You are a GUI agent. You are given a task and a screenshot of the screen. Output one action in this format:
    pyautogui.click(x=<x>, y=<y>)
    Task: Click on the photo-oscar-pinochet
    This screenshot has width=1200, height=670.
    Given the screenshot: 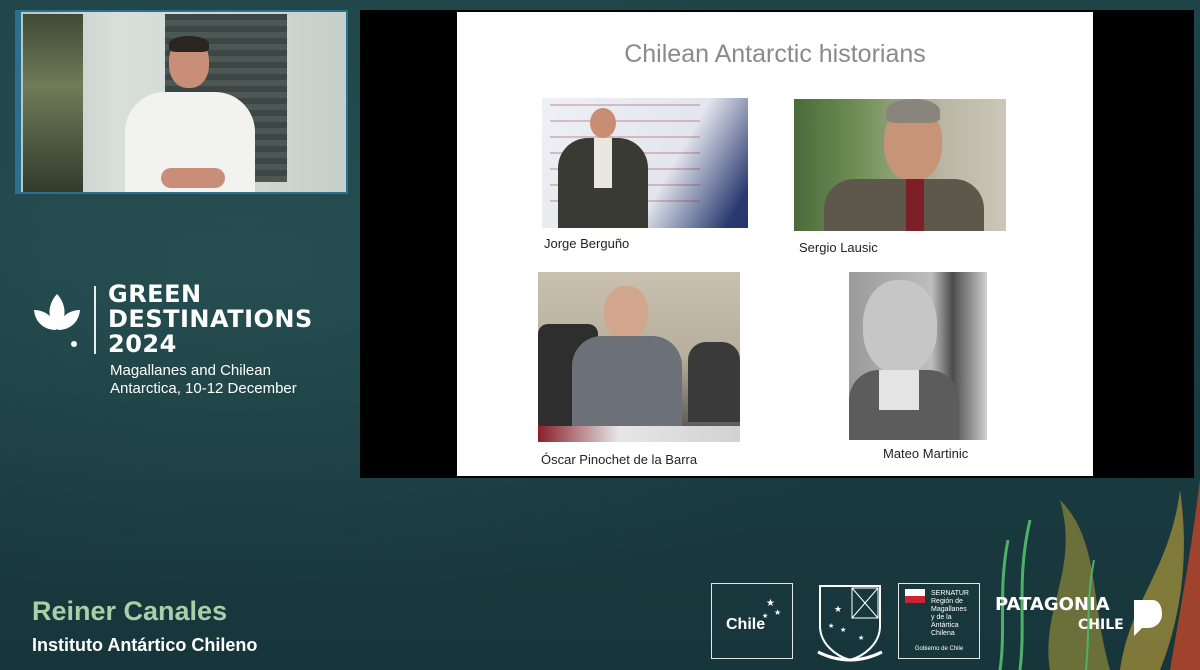 What is the action you would take?
    pyautogui.click(x=639, y=357)
    